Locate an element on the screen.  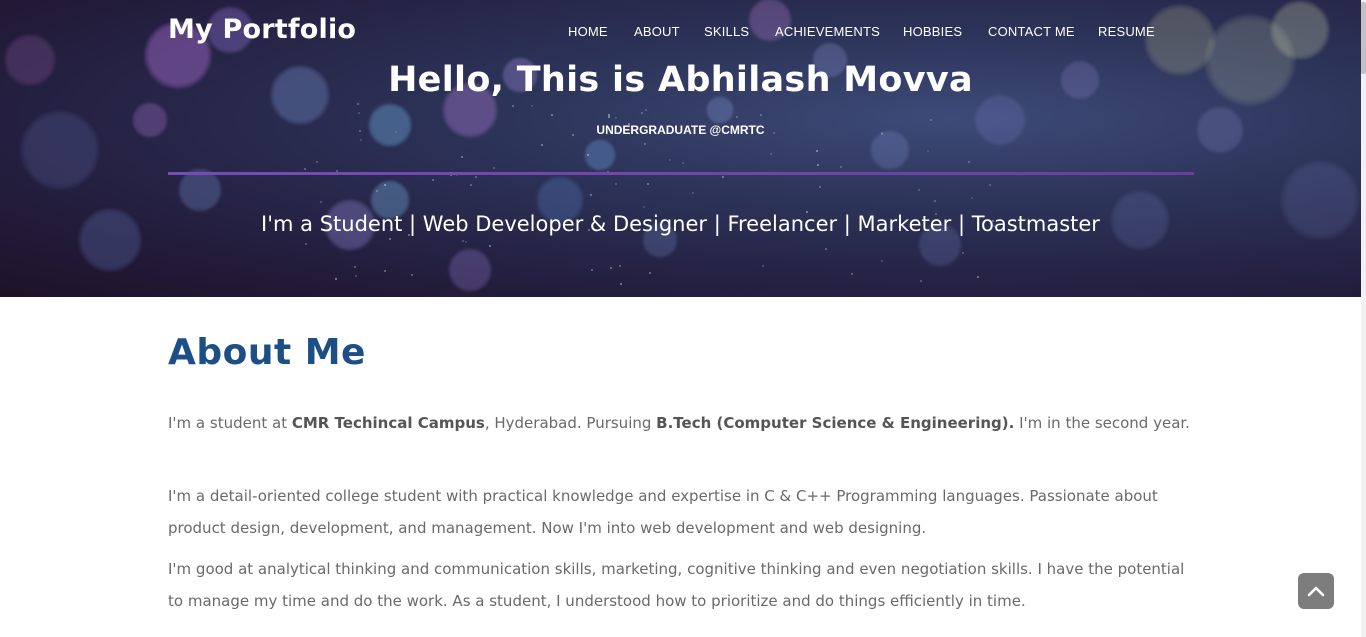
nav-resume: RESUME is located at coordinates (1126, 31).